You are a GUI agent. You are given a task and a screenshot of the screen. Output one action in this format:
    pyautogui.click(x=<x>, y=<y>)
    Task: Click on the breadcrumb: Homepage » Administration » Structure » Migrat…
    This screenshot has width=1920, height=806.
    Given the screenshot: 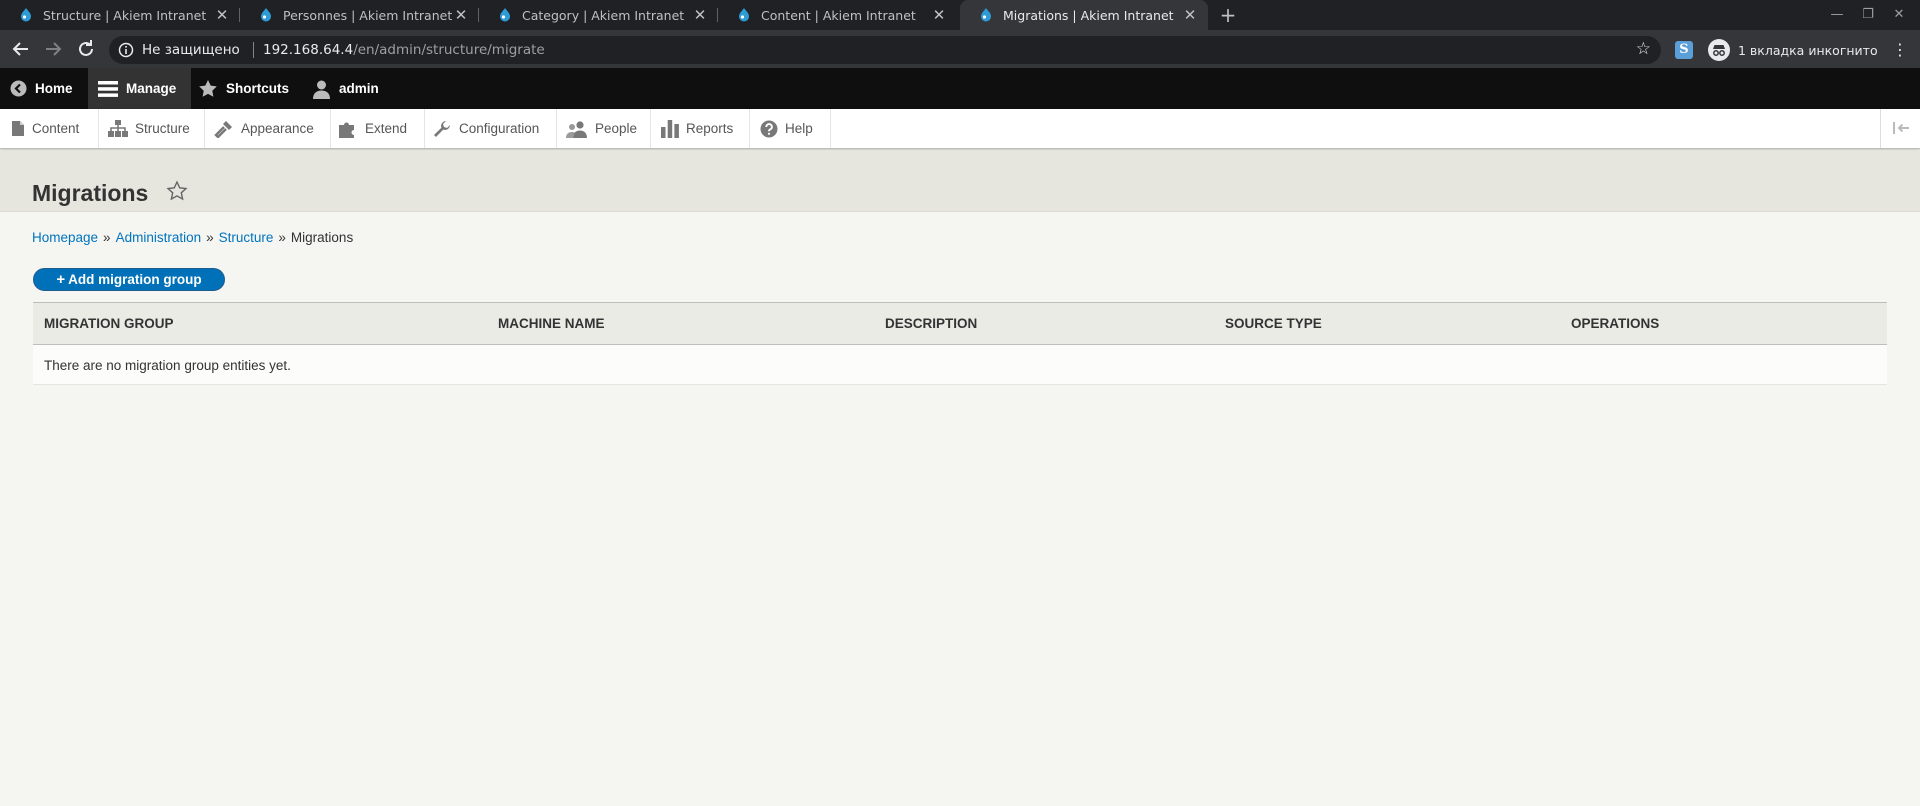 What is the action you would take?
    pyautogui.click(x=192, y=237)
    